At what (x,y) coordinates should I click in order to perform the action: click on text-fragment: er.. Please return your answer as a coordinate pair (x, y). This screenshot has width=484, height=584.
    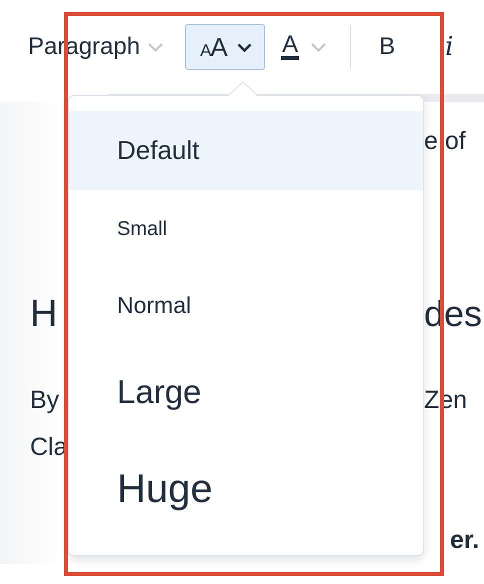
    Looking at the image, I should click on (465, 540).